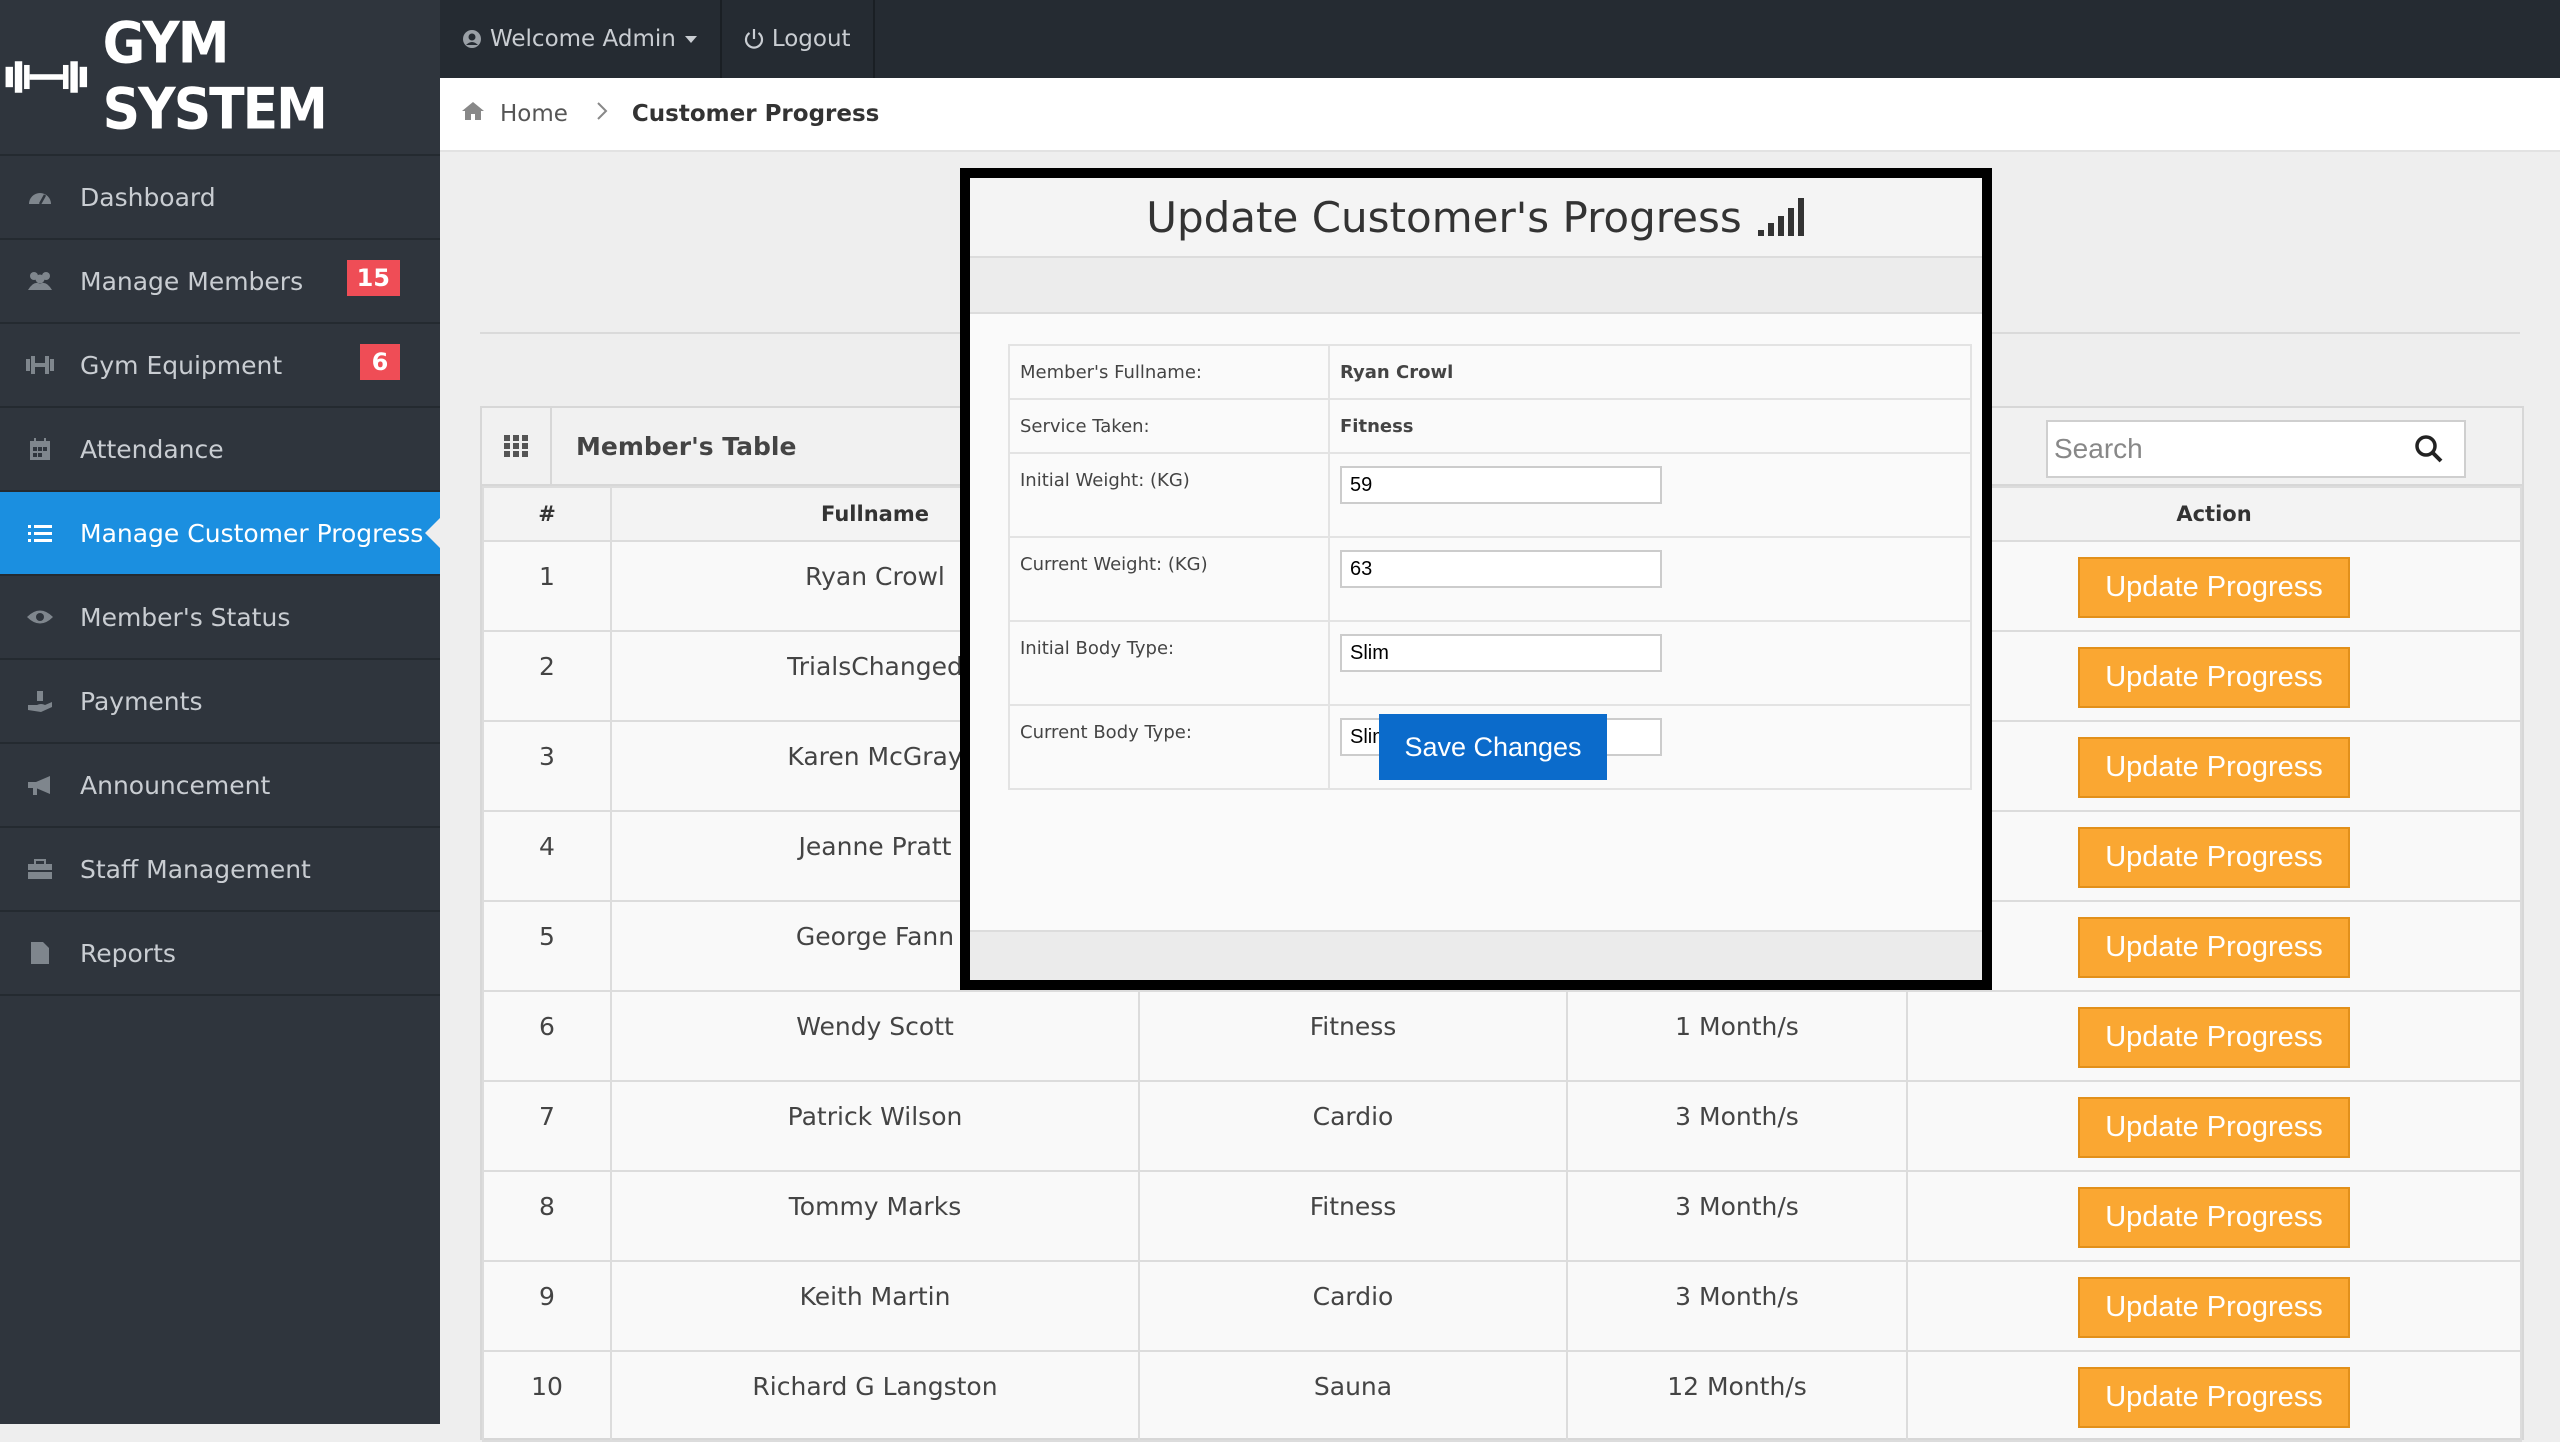  I want to click on eye-icon, so click(40, 617).